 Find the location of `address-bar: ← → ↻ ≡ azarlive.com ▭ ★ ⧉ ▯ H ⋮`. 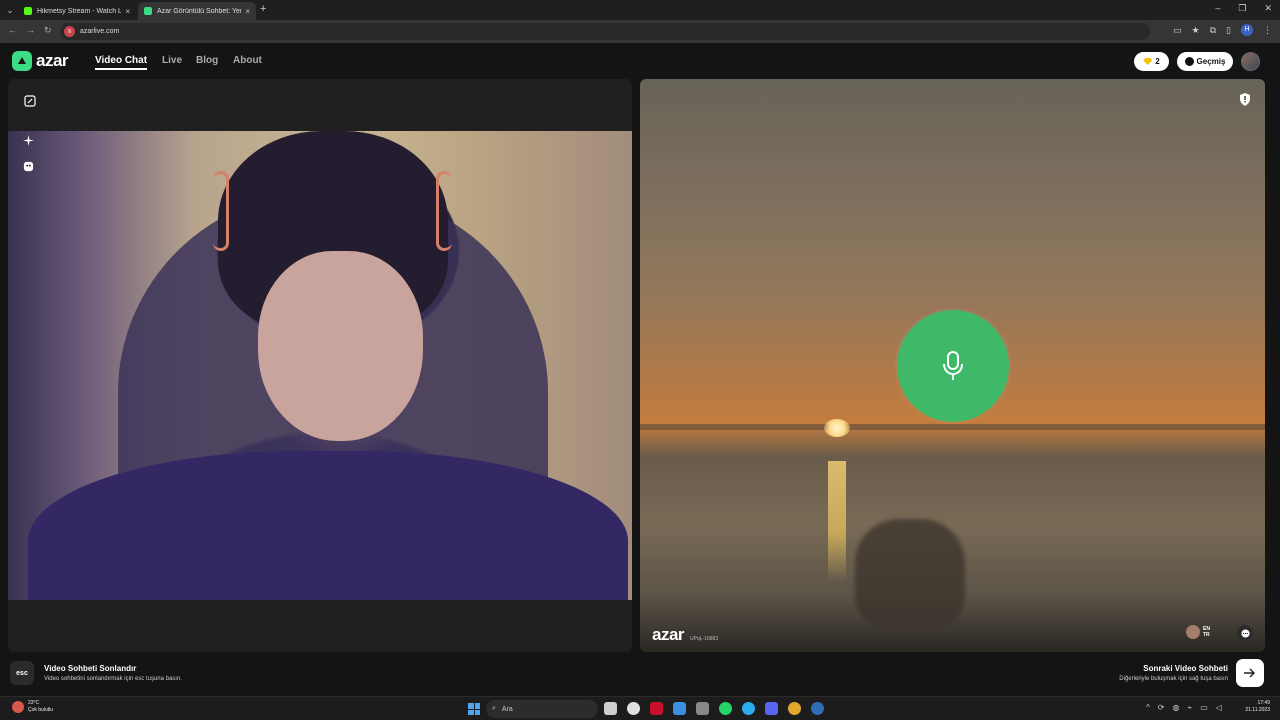

address-bar: ← → ↻ ≡ azarlive.com ▭ ★ ⧉ ▯ H ⋮ is located at coordinates (640, 31).